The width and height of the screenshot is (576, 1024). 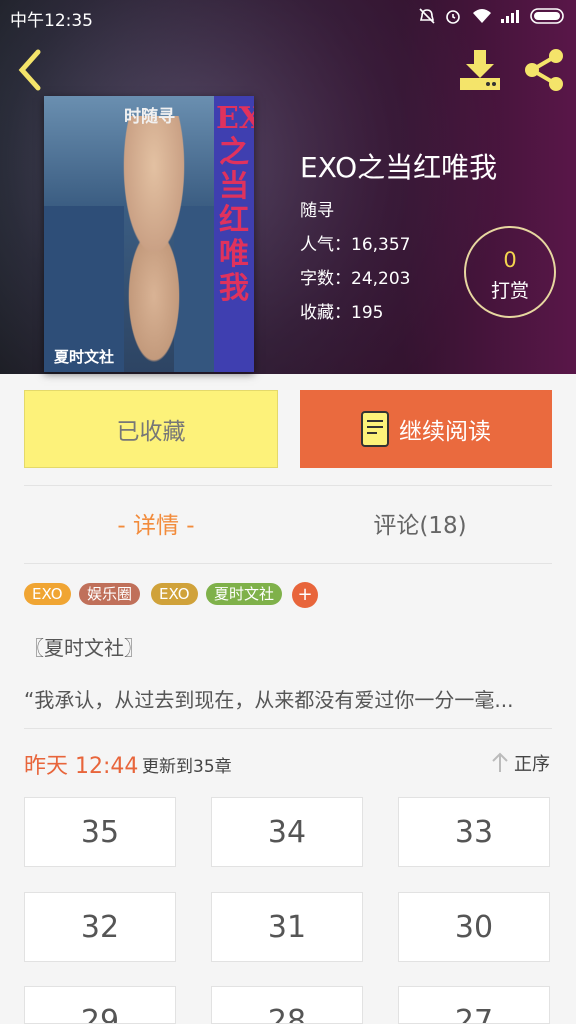 What do you see at coordinates (156, 526) in the screenshot?
I see `tab-detail: - 详情 -` at bounding box center [156, 526].